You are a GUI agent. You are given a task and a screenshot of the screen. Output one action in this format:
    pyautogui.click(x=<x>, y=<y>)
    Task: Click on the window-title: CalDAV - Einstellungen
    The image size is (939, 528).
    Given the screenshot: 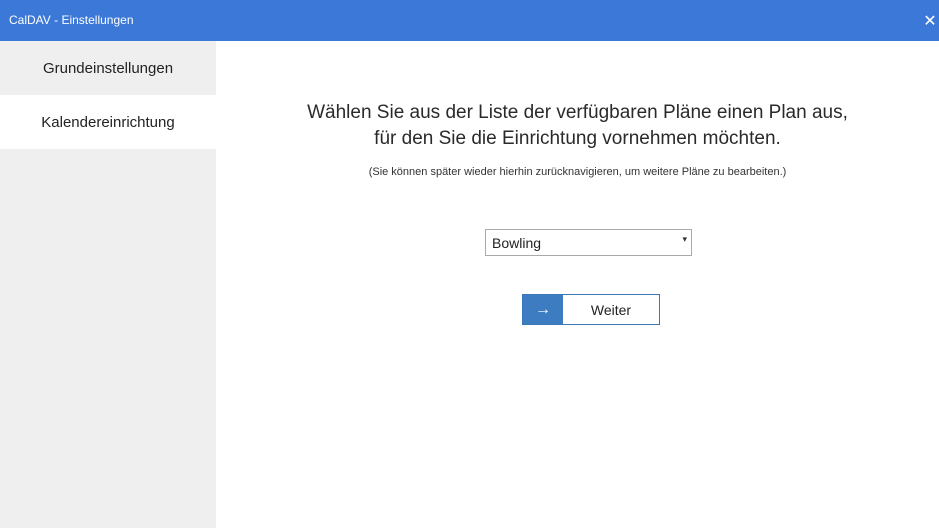 What is the action you would take?
    pyautogui.click(x=71, y=20)
    